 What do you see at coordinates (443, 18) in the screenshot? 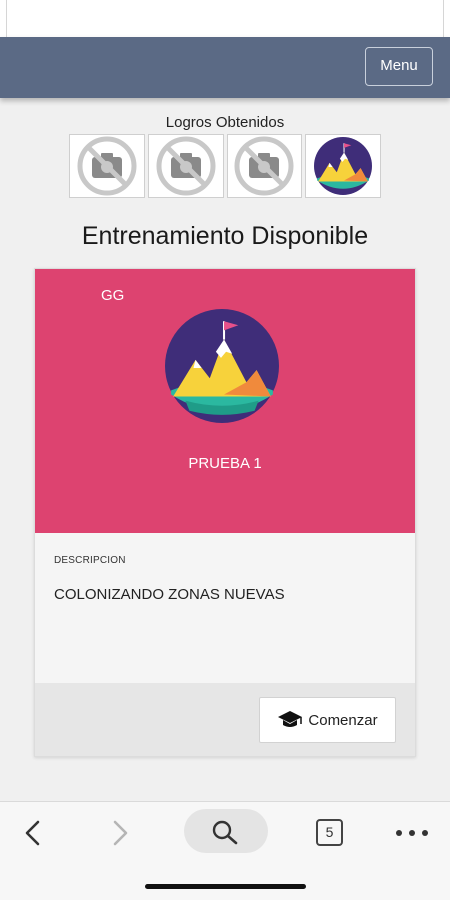
I see `top-edge-right` at bounding box center [443, 18].